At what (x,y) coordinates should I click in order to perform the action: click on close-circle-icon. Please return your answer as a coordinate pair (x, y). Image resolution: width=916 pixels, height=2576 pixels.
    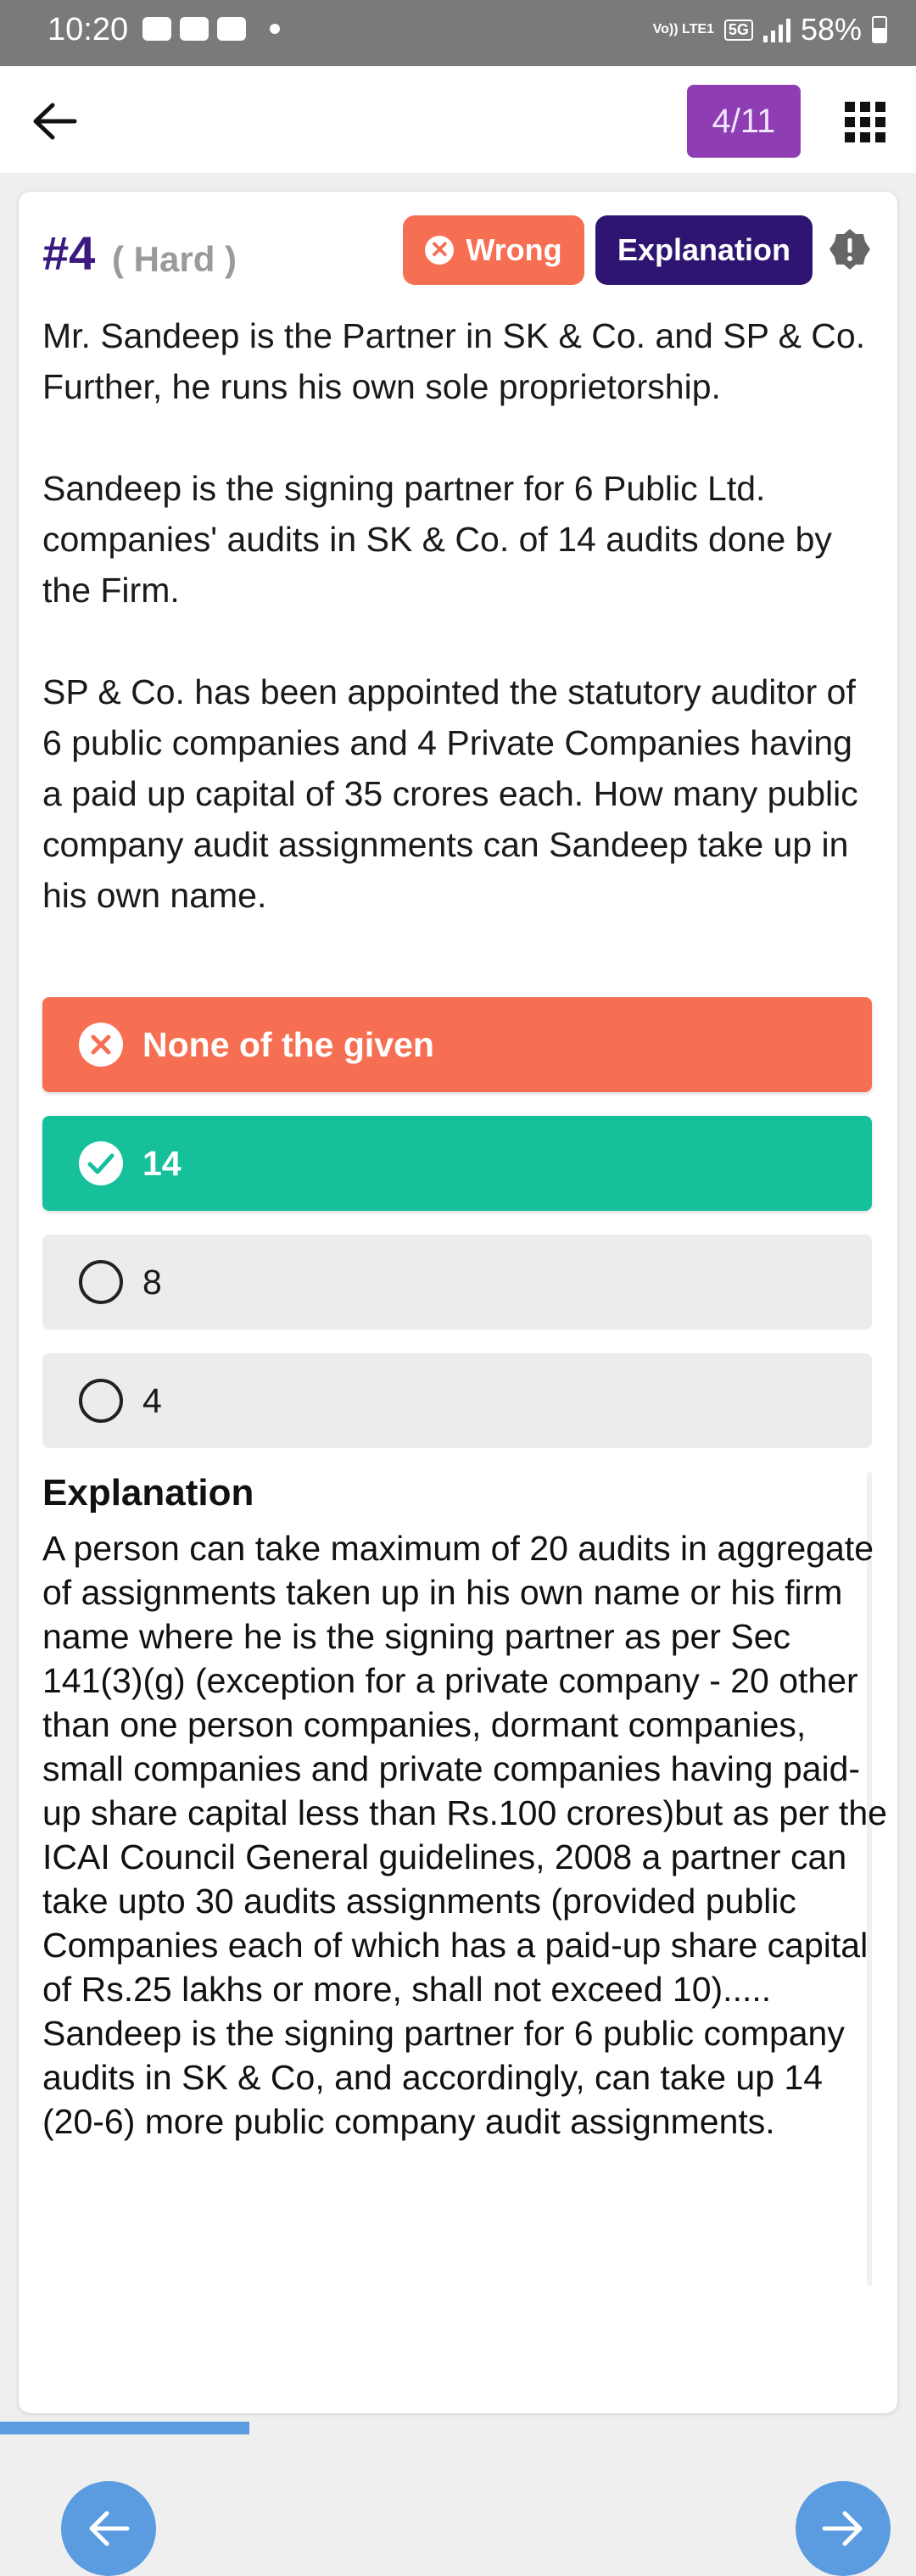
    Looking at the image, I should click on (101, 1045).